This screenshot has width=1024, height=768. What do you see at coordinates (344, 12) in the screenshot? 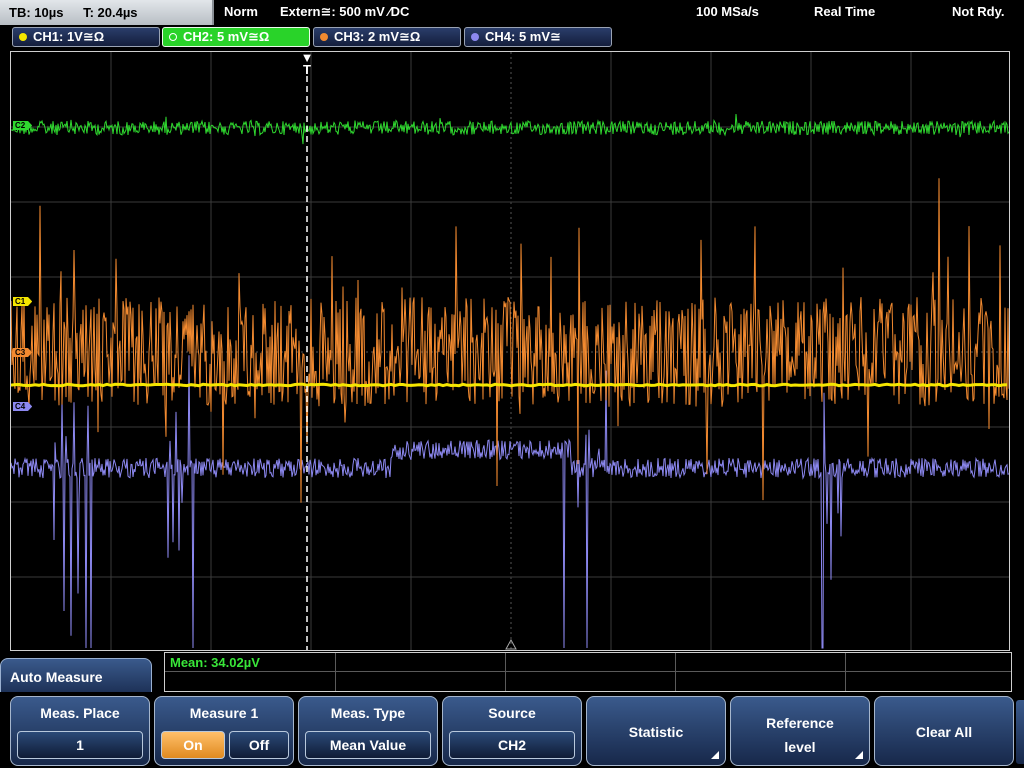
I see `trigger-settings: Extern≅: 500 mV ⁄DC` at bounding box center [344, 12].